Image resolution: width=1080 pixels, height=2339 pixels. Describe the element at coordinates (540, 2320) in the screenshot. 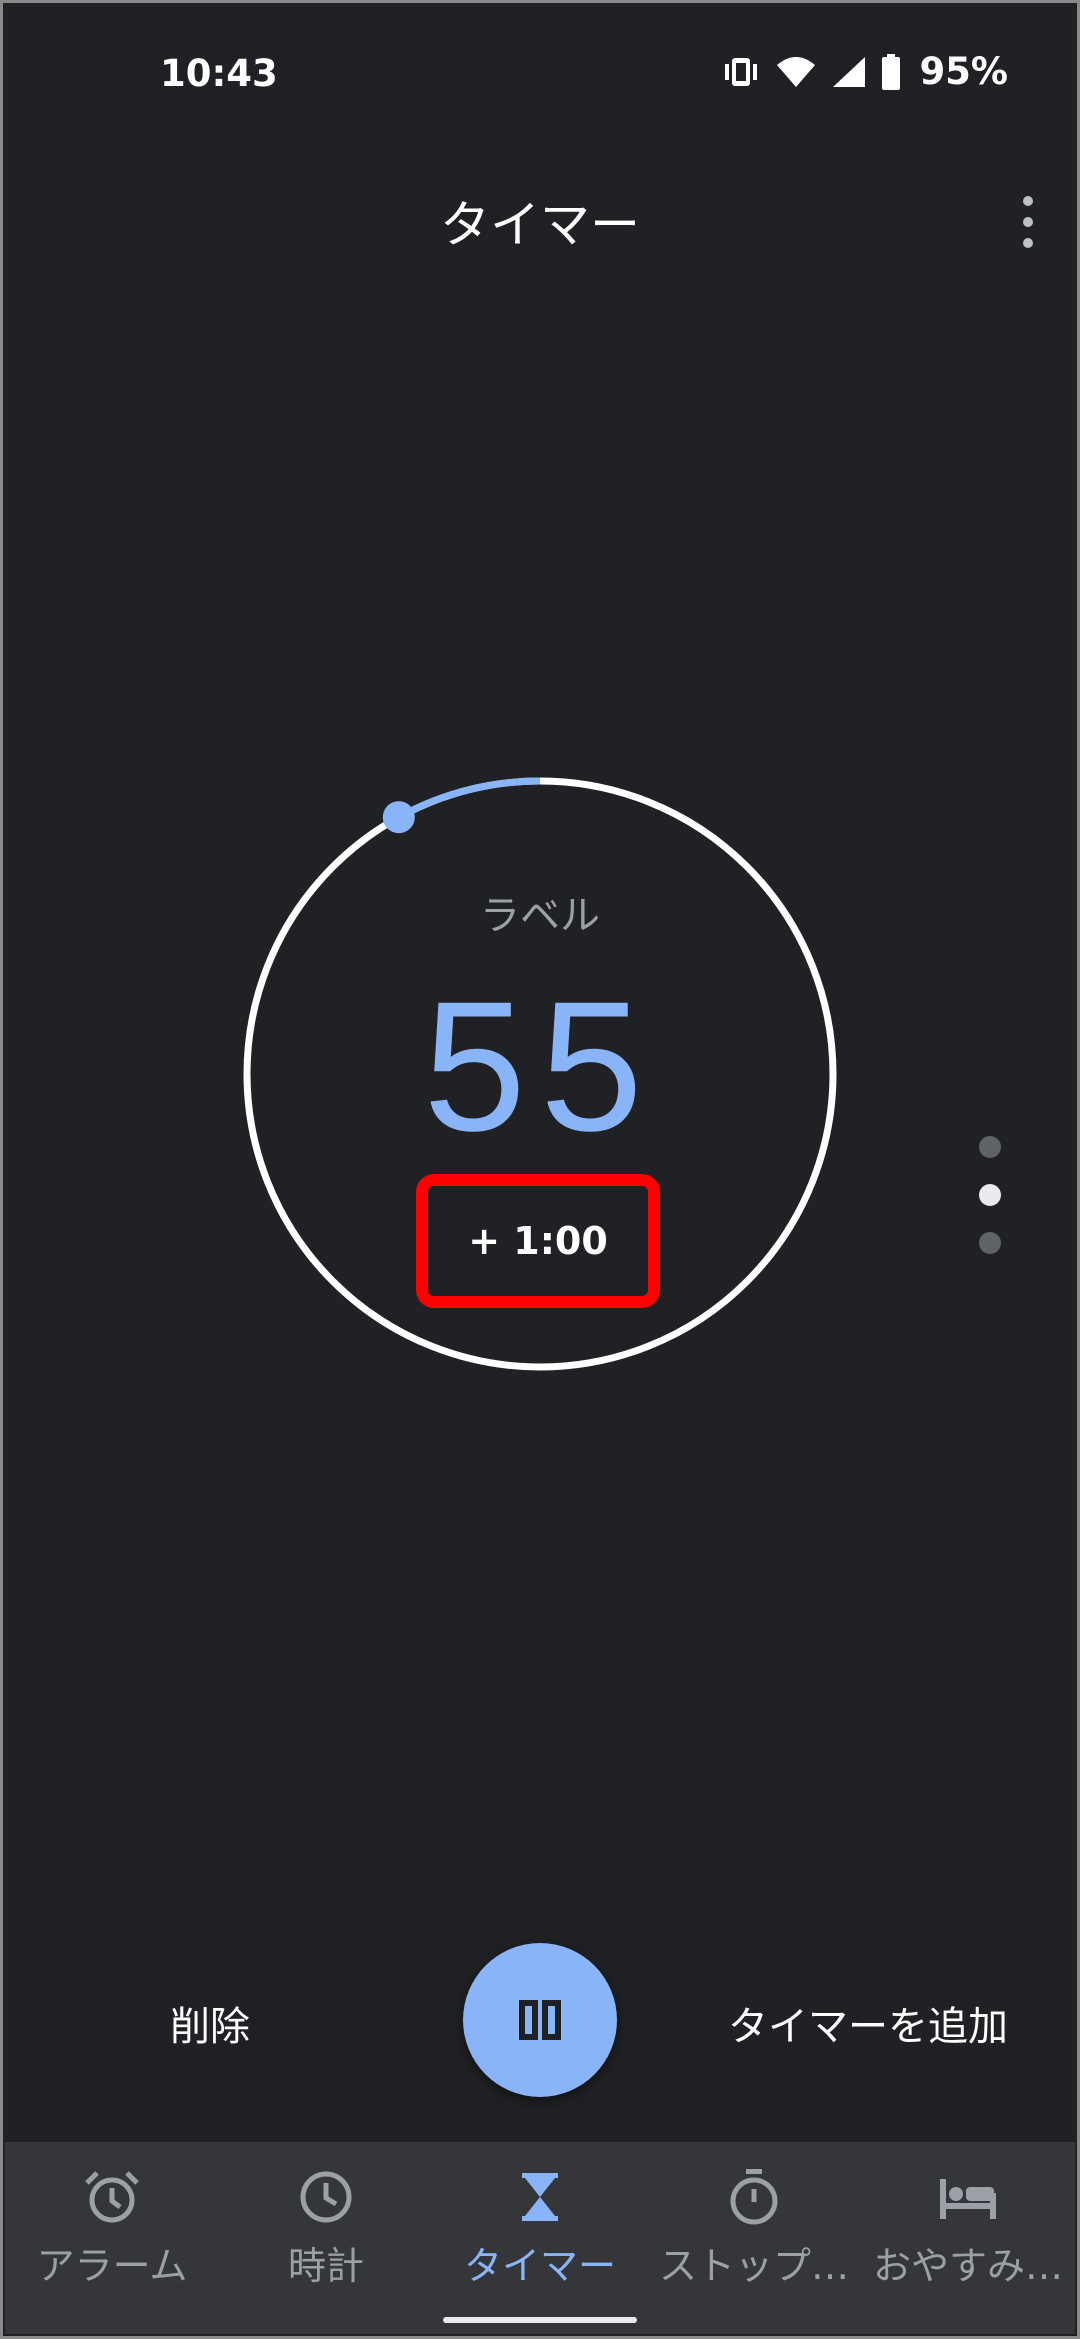

I see `gesture-home-bar` at that location.